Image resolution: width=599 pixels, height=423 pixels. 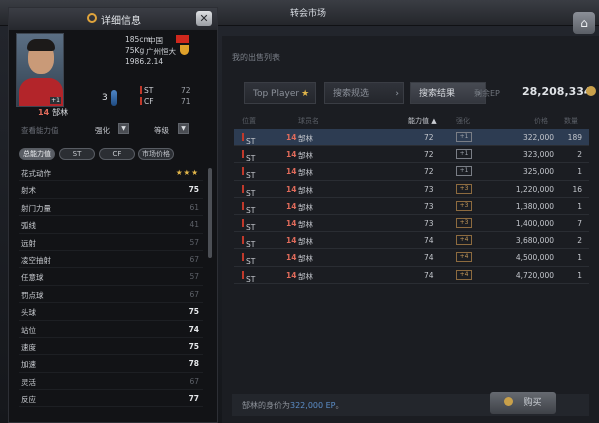 I want to click on table-row: ST 14 郜林 73 +3 1,400,000 7, so click(x=411, y=224).